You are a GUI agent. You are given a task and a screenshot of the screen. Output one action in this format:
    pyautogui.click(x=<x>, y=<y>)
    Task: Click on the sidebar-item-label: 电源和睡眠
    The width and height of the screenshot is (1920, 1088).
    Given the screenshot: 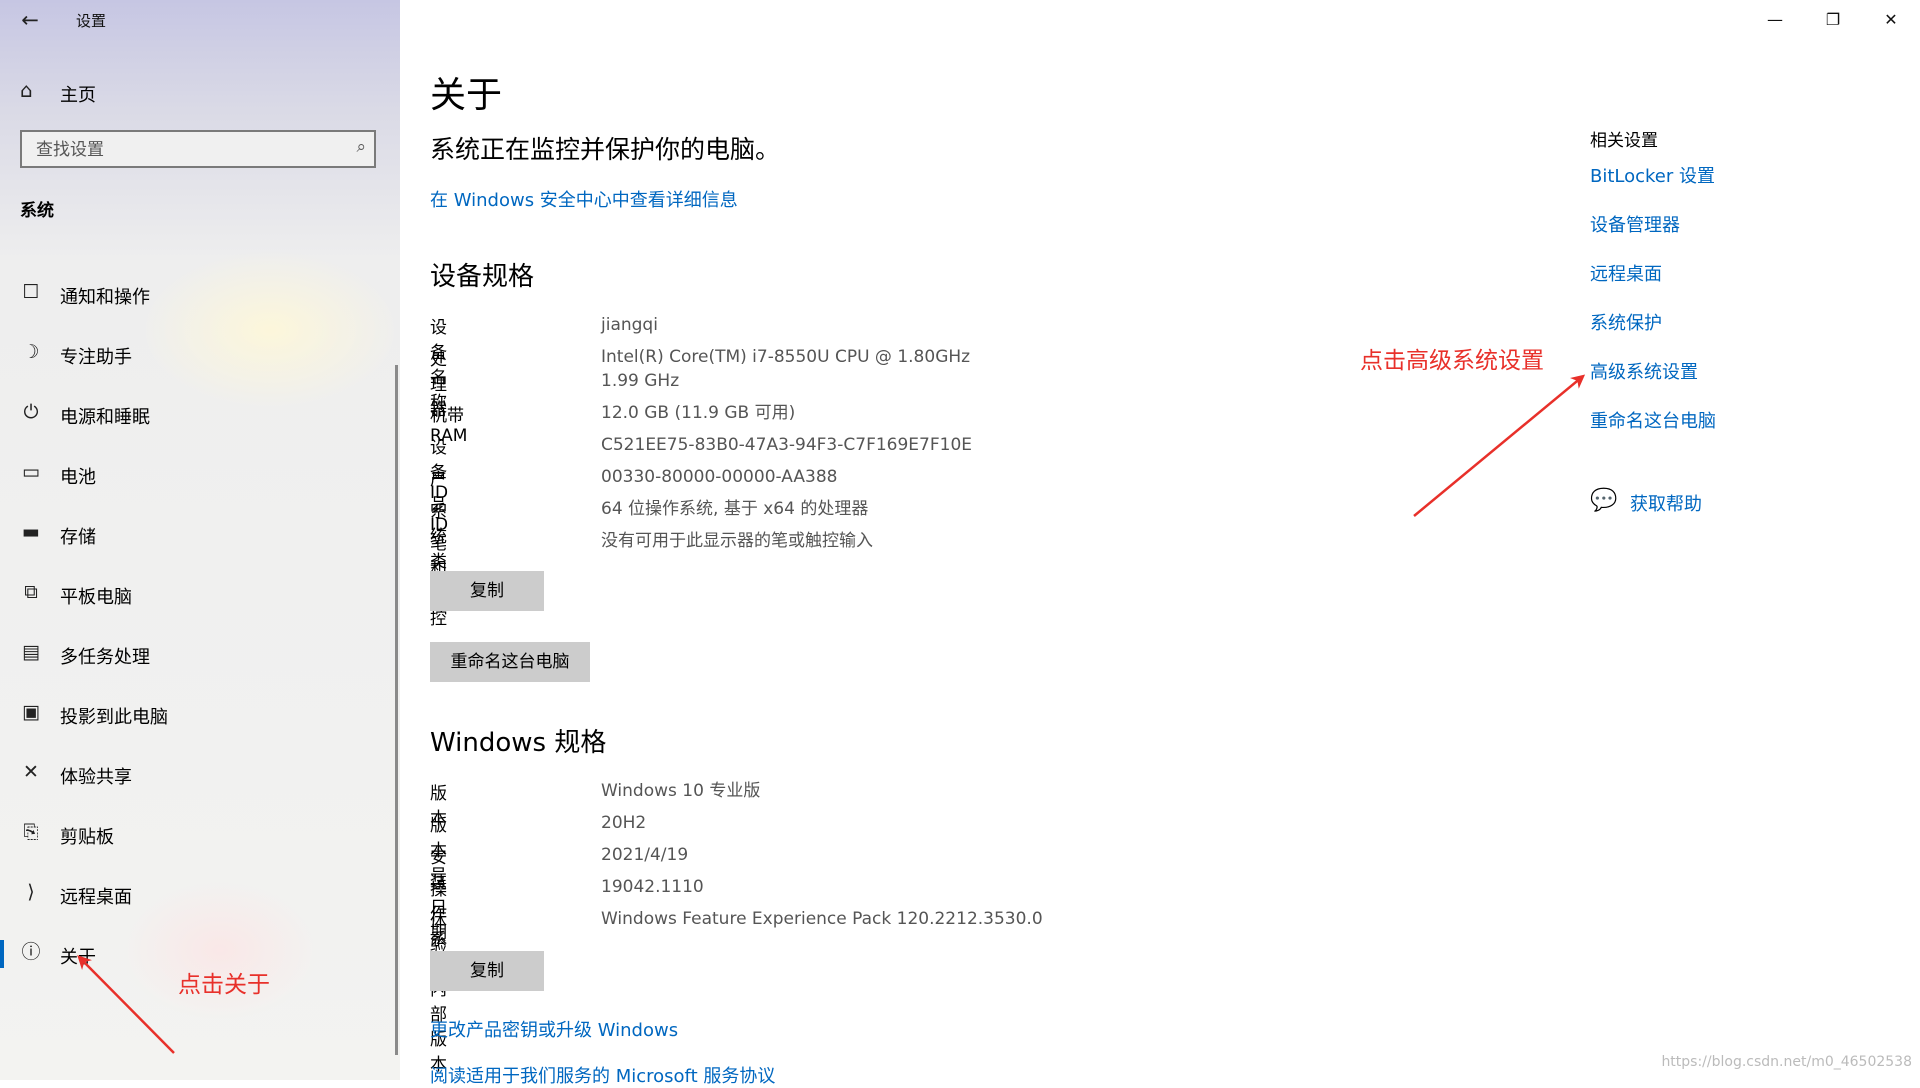 What is the action you would take?
    pyautogui.click(x=105, y=417)
    